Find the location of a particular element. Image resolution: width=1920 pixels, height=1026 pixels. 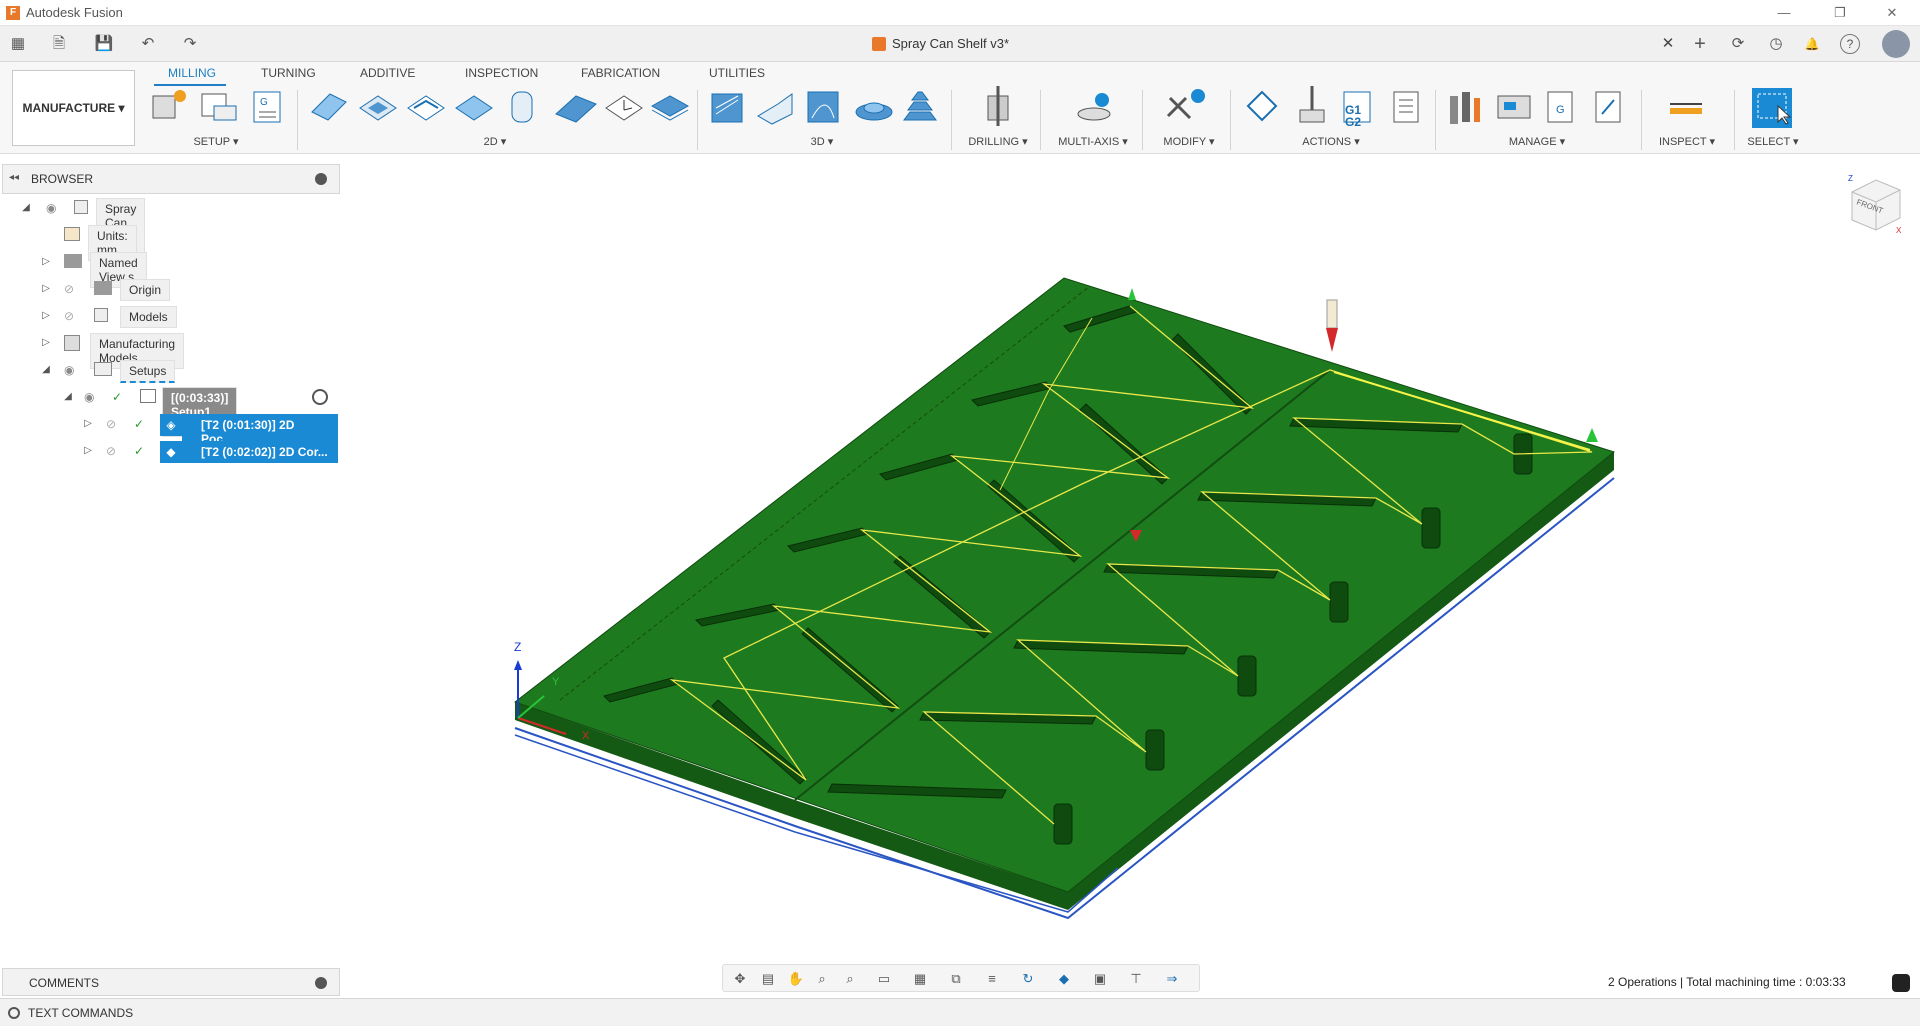

group-select: SELECT ▾ is located at coordinates (1773, 141).